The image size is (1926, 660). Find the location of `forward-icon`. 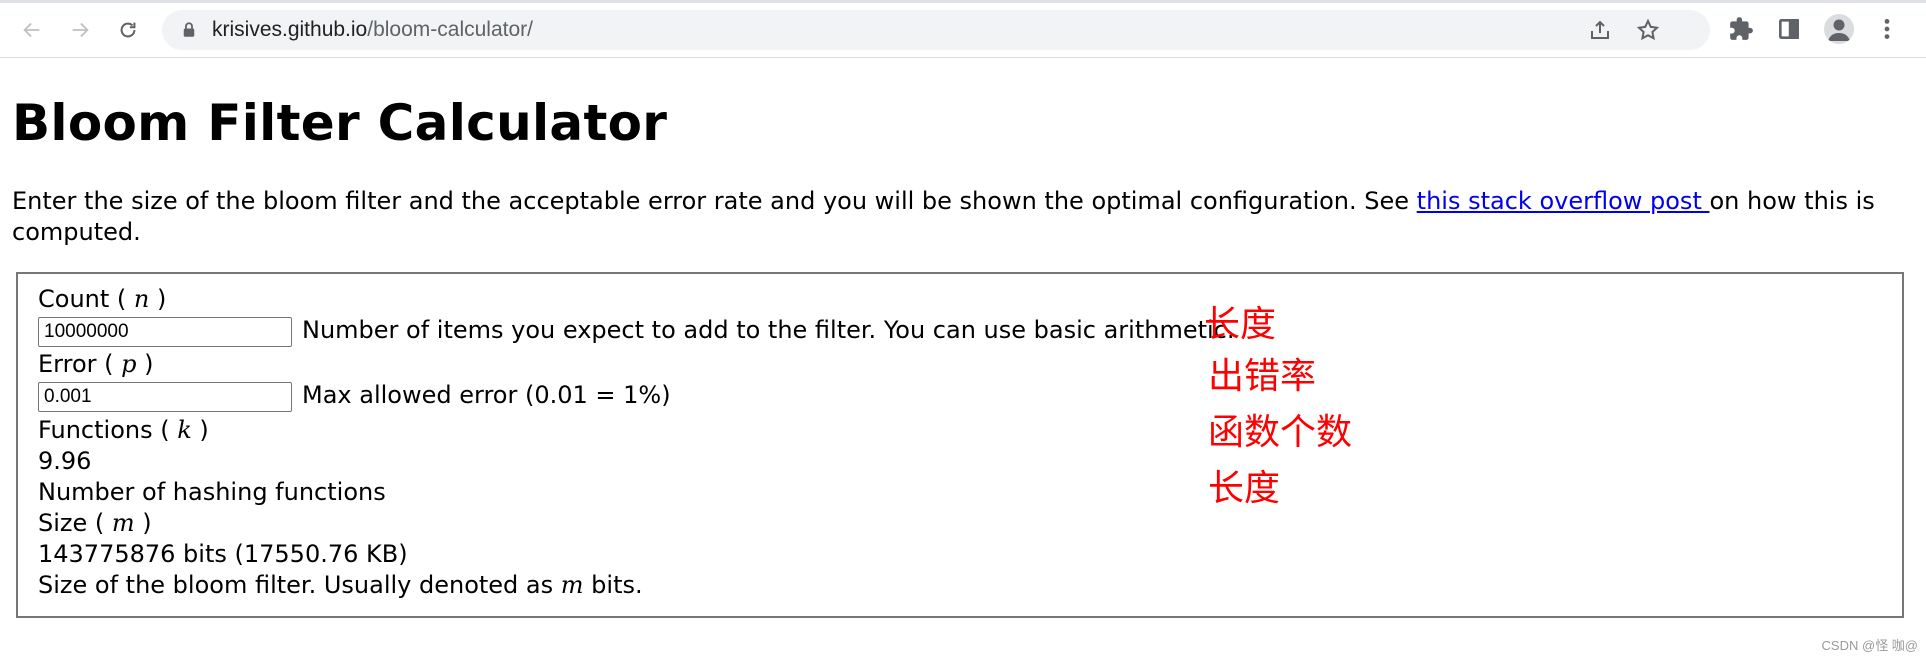

forward-icon is located at coordinates (80, 30).